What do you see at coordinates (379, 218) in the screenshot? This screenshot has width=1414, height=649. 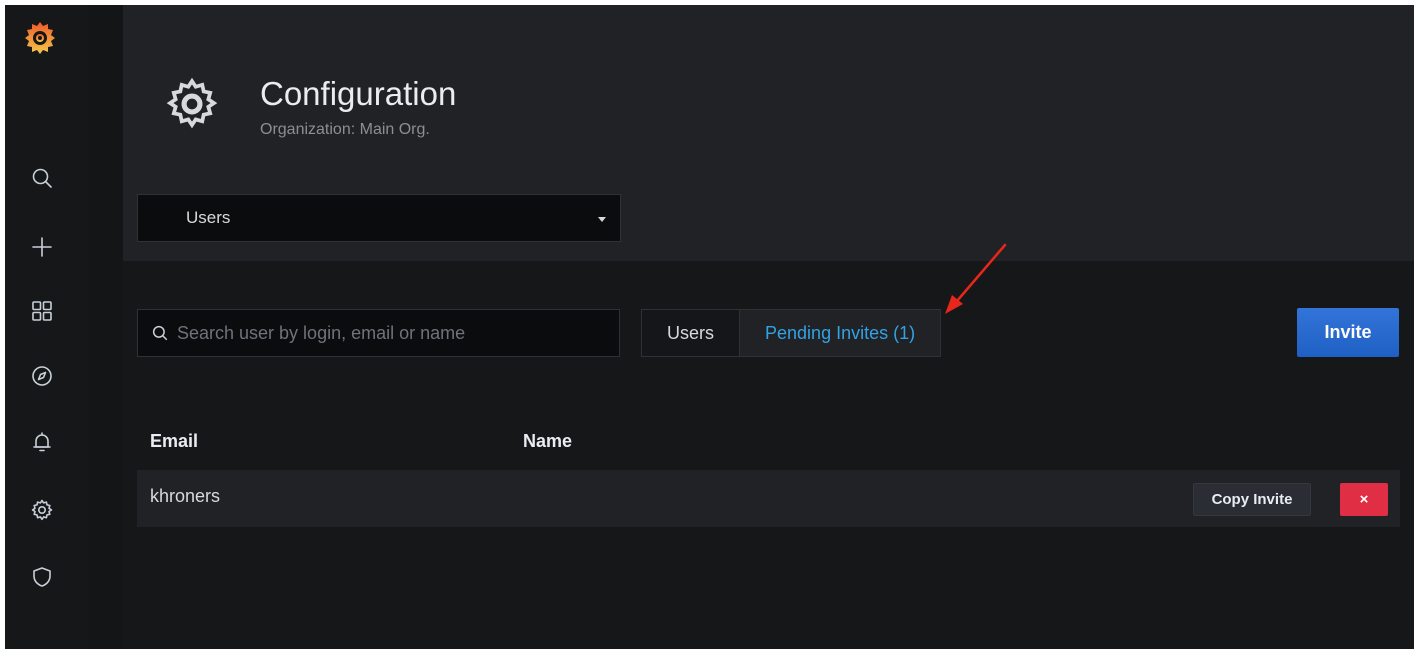 I see `section-select: Users` at bounding box center [379, 218].